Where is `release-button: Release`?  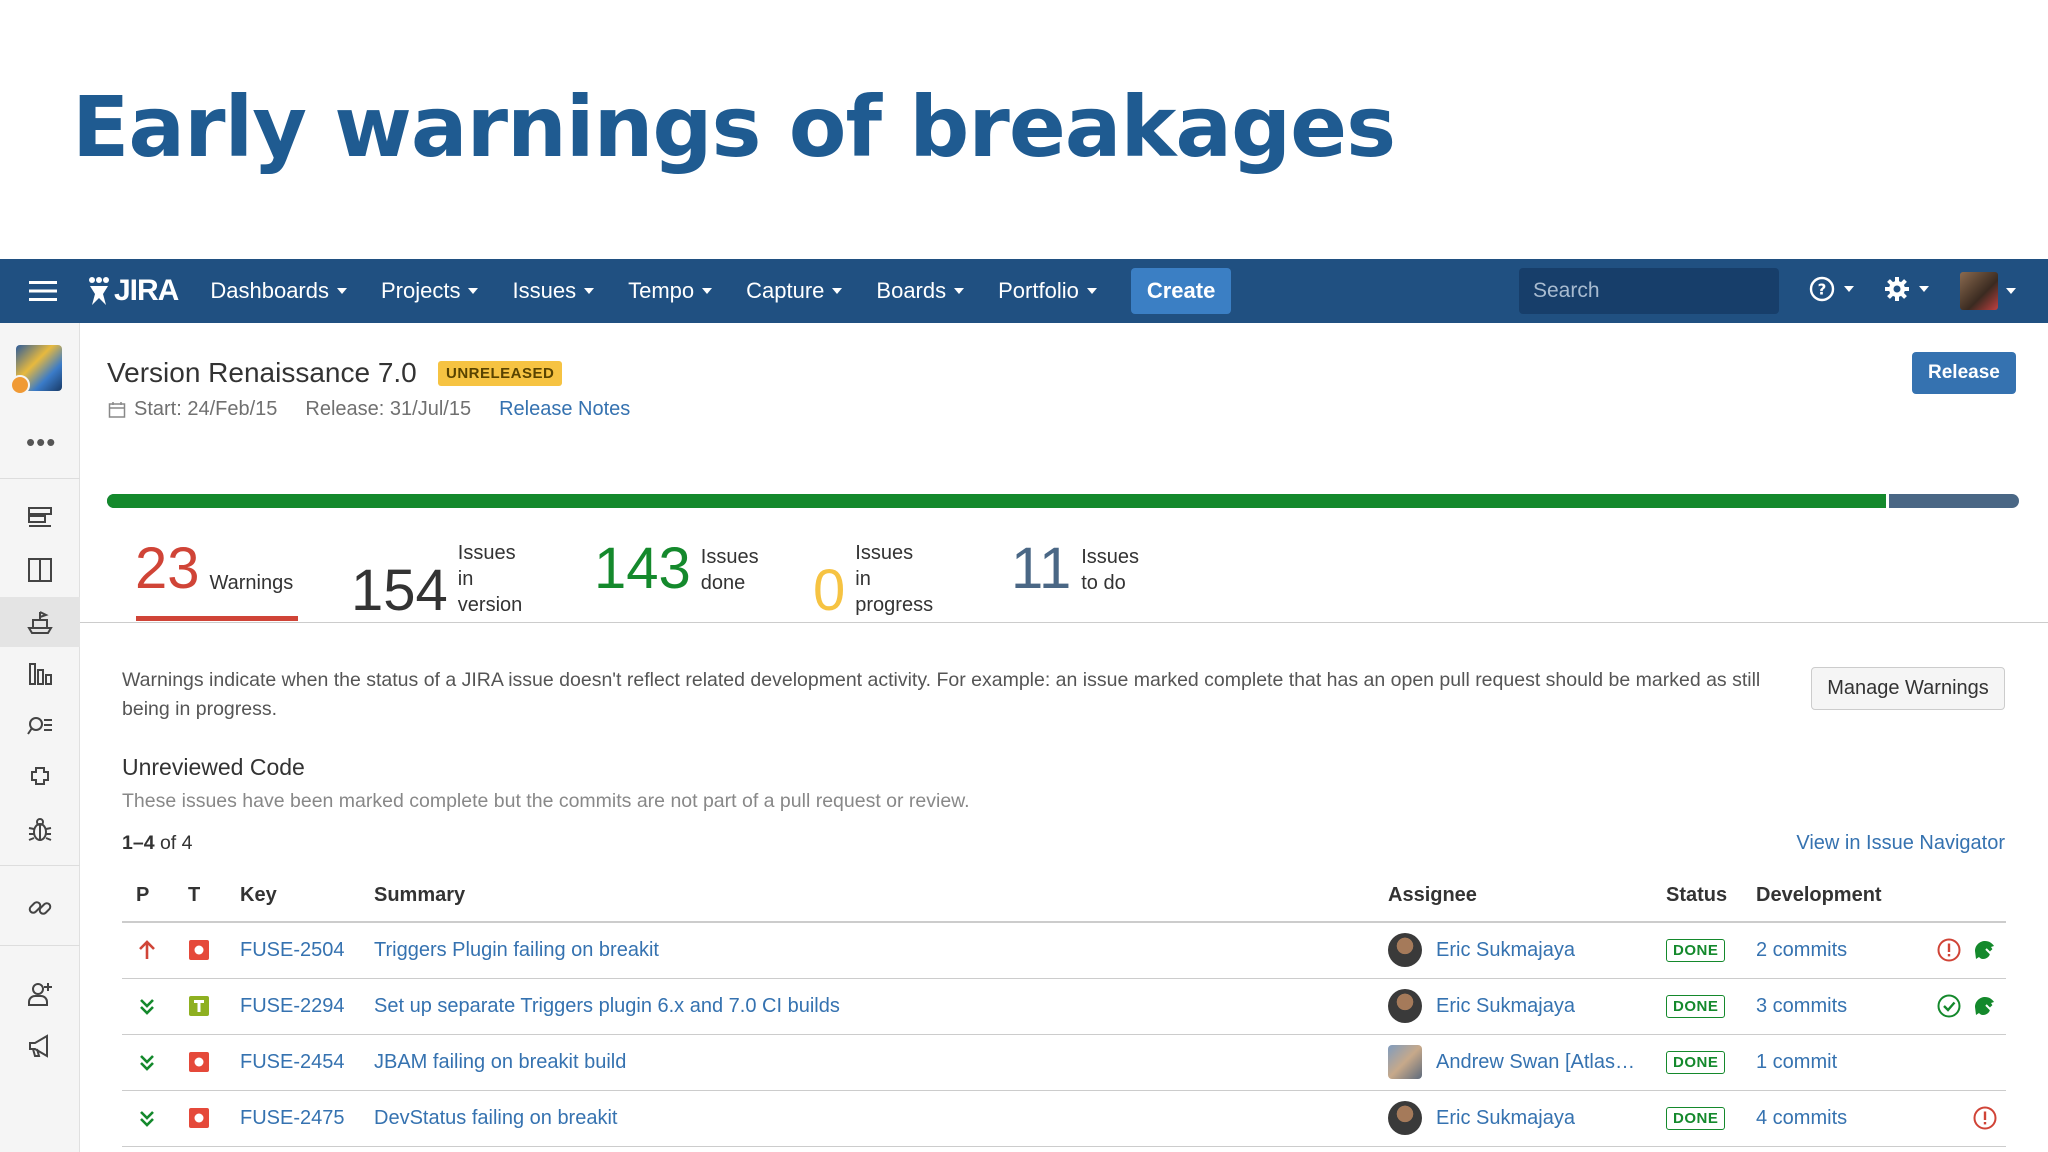
release-button: Release is located at coordinates (1964, 373).